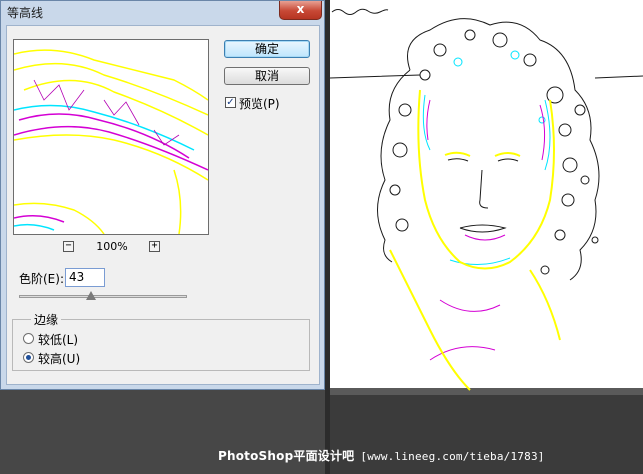 The image size is (643, 474). What do you see at coordinates (58, 339) in the screenshot?
I see `radio-lower-label: 较低(L)` at bounding box center [58, 339].